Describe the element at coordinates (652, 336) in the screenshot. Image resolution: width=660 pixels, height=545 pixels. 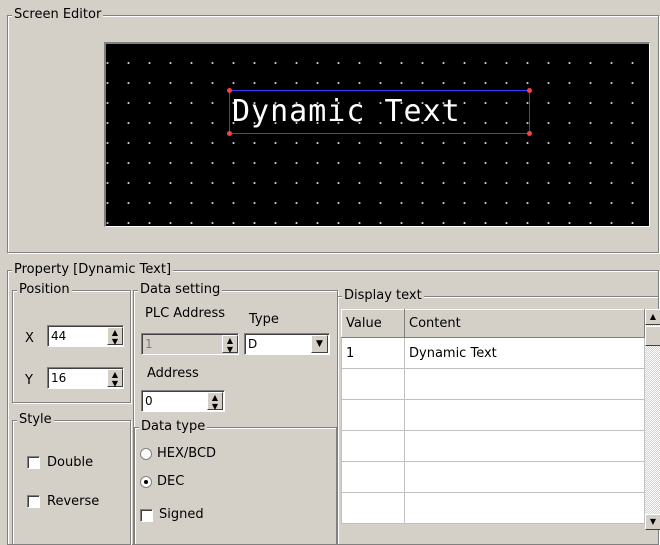
I see `scroll-thumb` at that location.